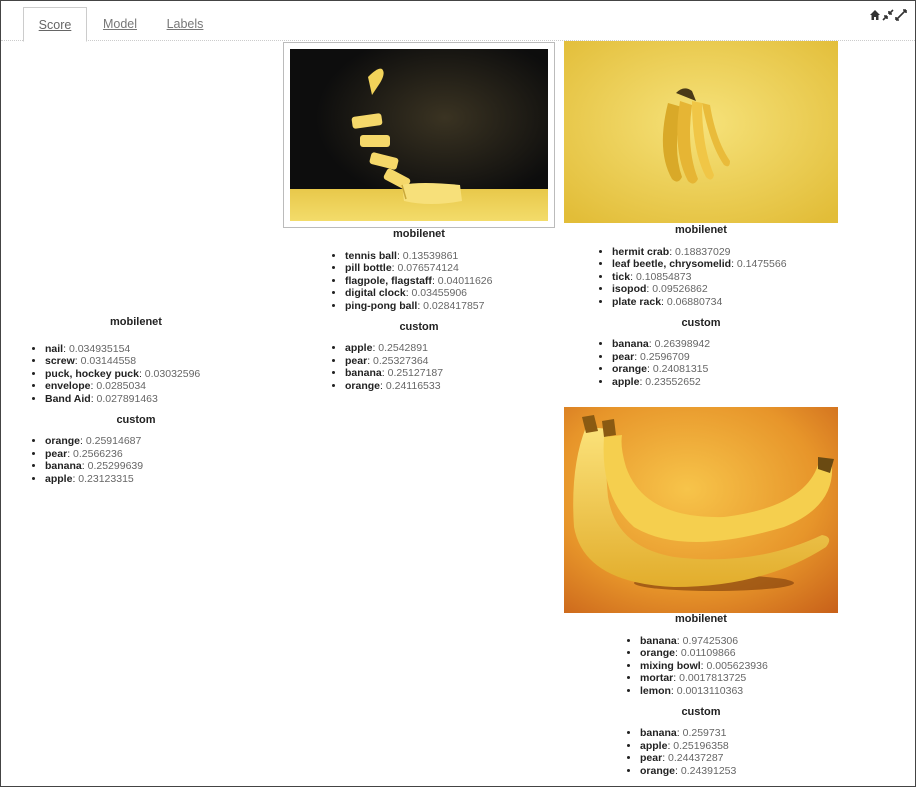 This screenshot has height=787, width=916. Describe the element at coordinates (450, 281) in the screenshot. I see `list-item: flagpole, flagstaff: 0.04011626` at that location.